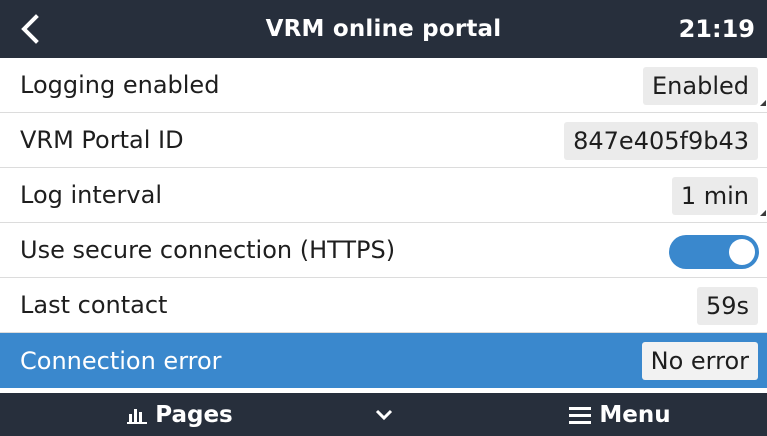 This screenshot has width=767, height=436. What do you see at coordinates (580, 415) in the screenshot?
I see `hamburger-icon` at bounding box center [580, 415].